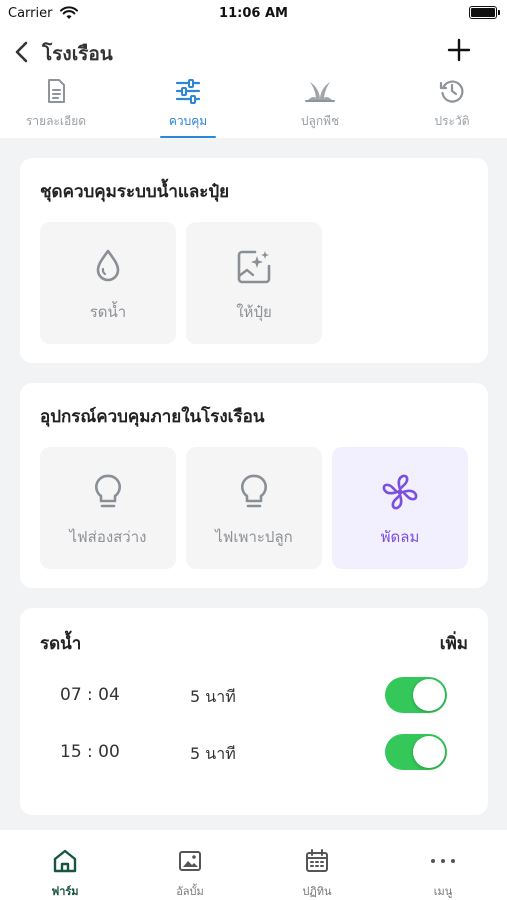  Describe the element at coordinates (254, 267) in the screenshot. I see `fertilizer-sparkle-icon` at that location.